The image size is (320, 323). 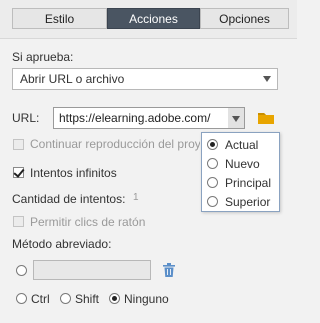 I want to click on shift-label: Shift, so click(x=87, y=299).